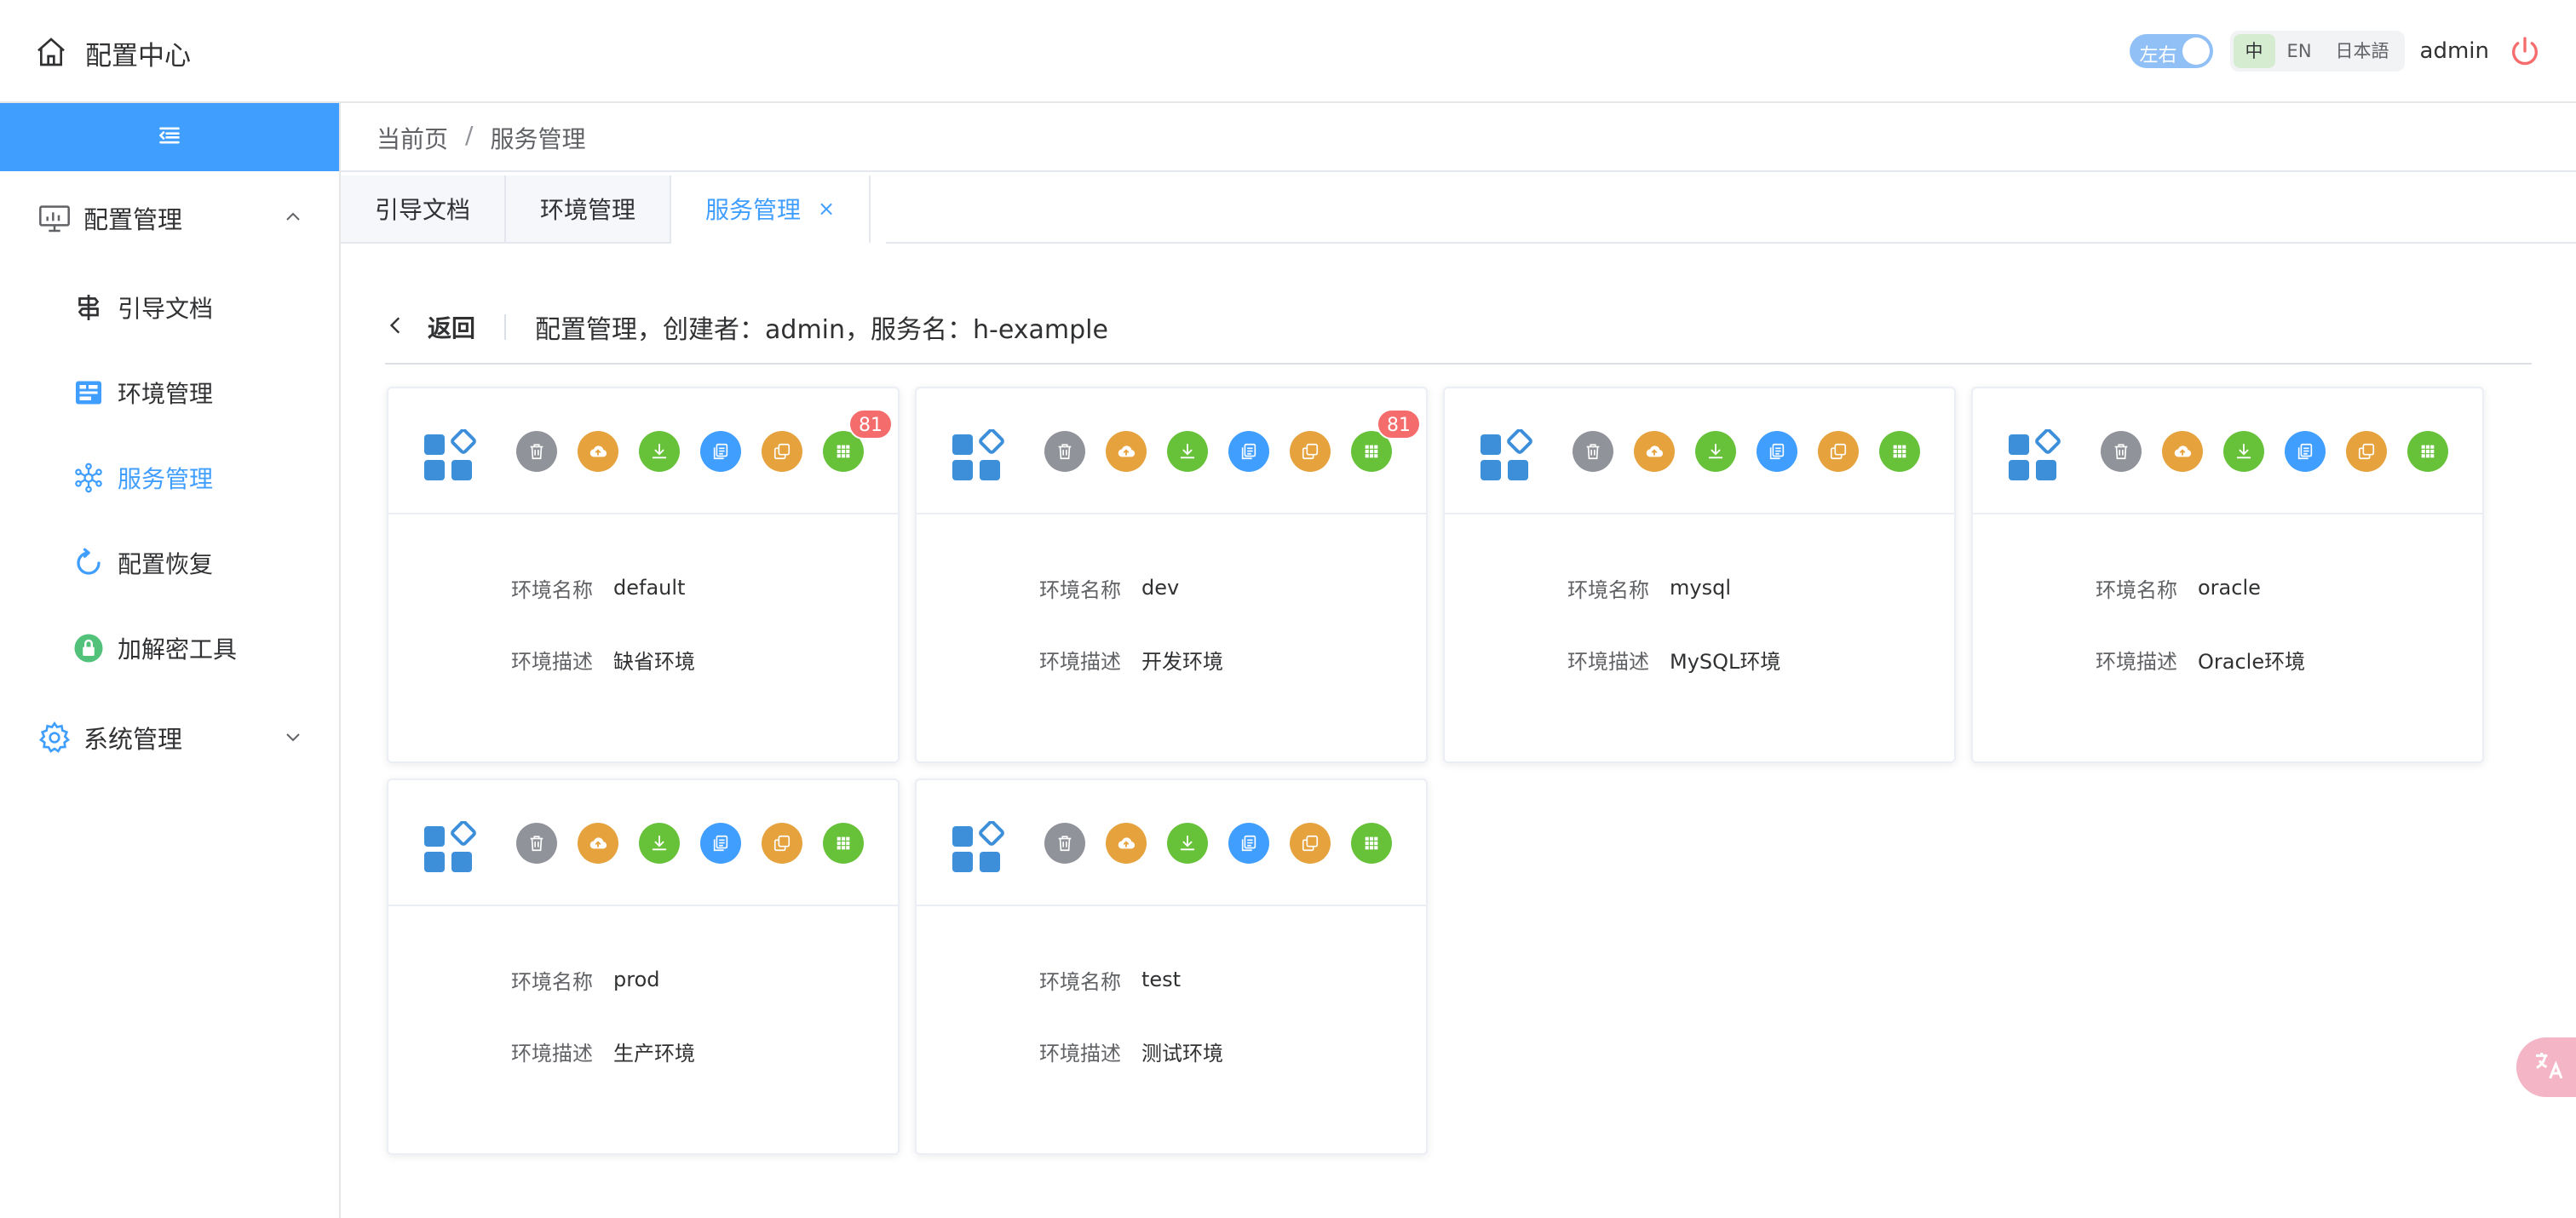  I want to click on user-name: admin, so click(2454, 51).